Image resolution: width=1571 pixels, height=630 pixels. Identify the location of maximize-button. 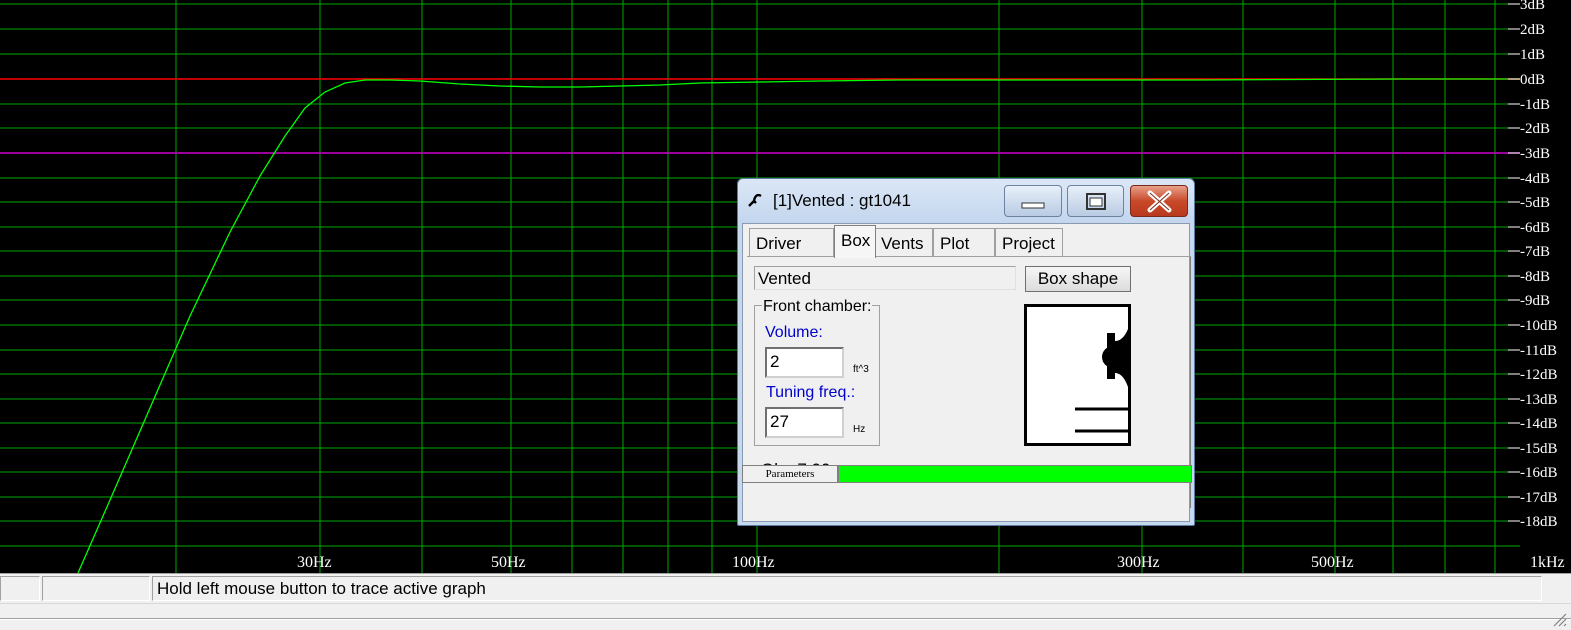
(1095, 201).